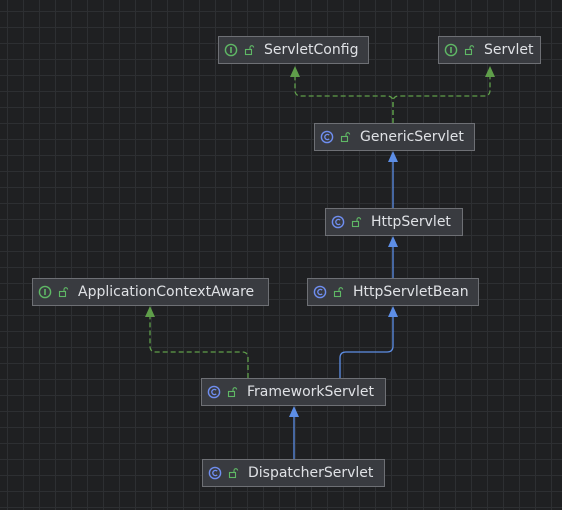  Describe the element at coordinates (411, 292) in the screenshot. I see `node-label: HttpServletBean` at that location.